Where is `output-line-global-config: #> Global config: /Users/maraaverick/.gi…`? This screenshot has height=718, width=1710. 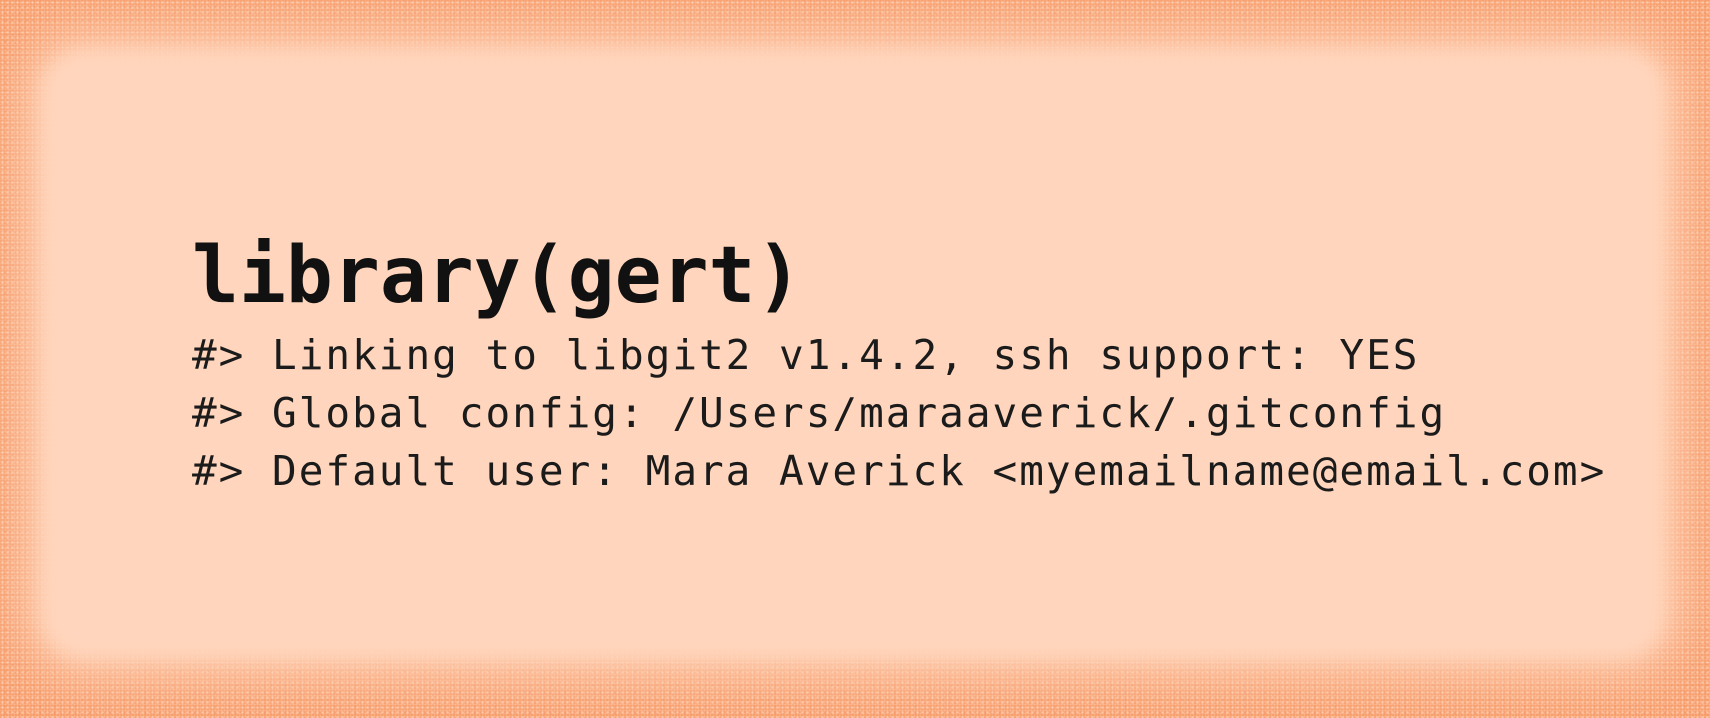 output-line-global-config: #> Global config: /Users/maraaverick/.gi… is located at coordinates (819, 413).